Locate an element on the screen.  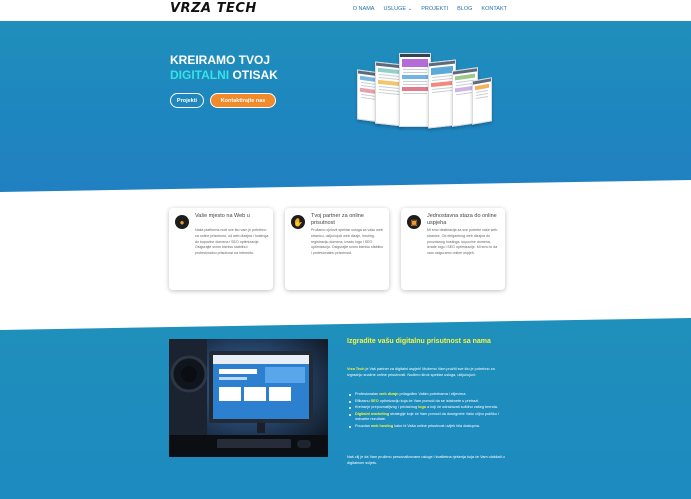
card-title: Tvoj partner za online prisutnost is located at coordinates (337, 219).